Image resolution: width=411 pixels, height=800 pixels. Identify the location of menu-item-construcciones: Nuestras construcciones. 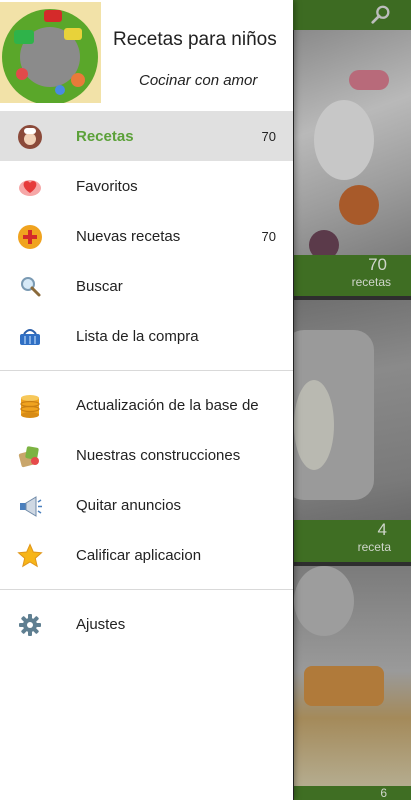
(146, 455).